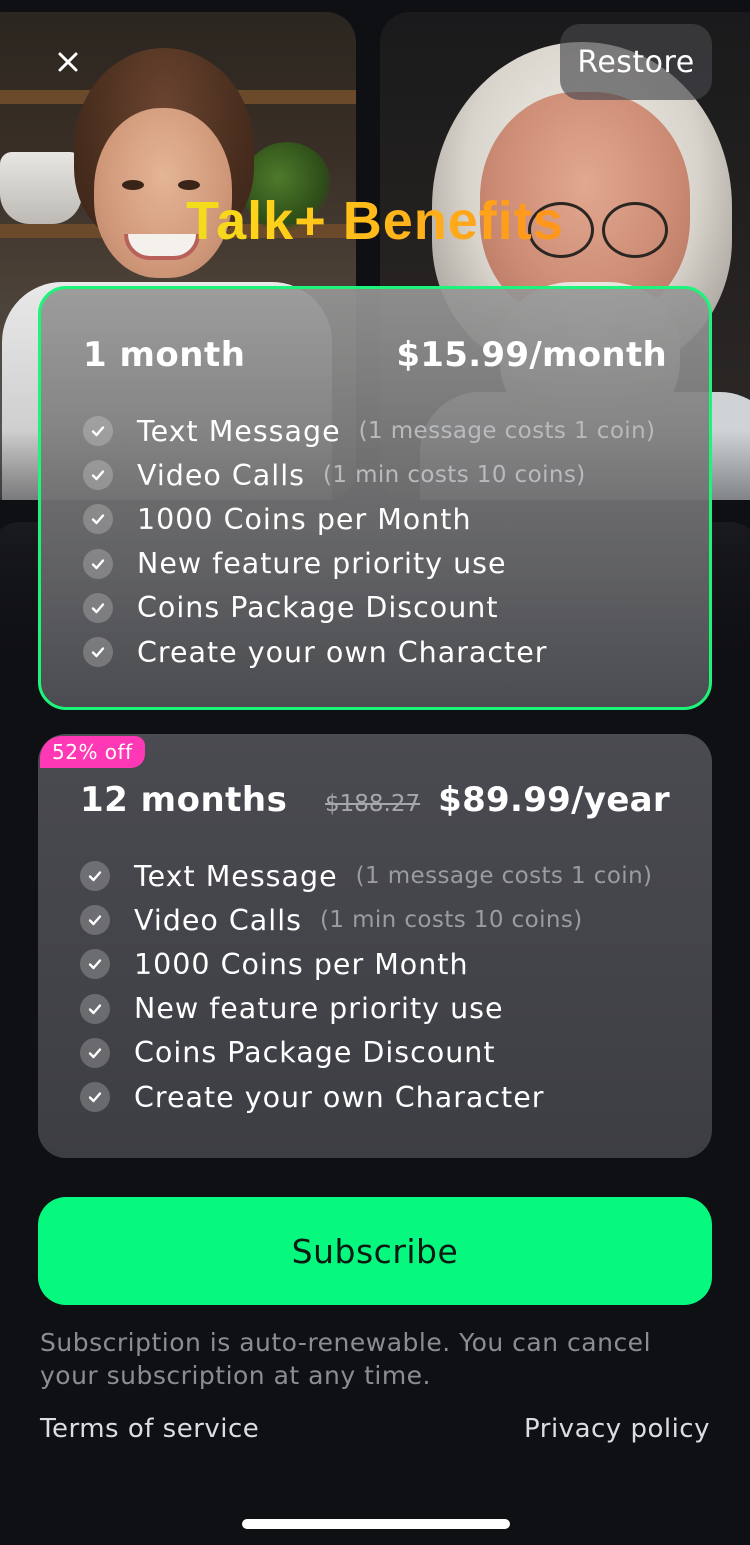 This screenshot has width=750, height=1545. What do you see at coordinates (149, 1429) in the screenshot?
I see `terms-of-service-link: Terms of service` at bounding box center [149, 1429].